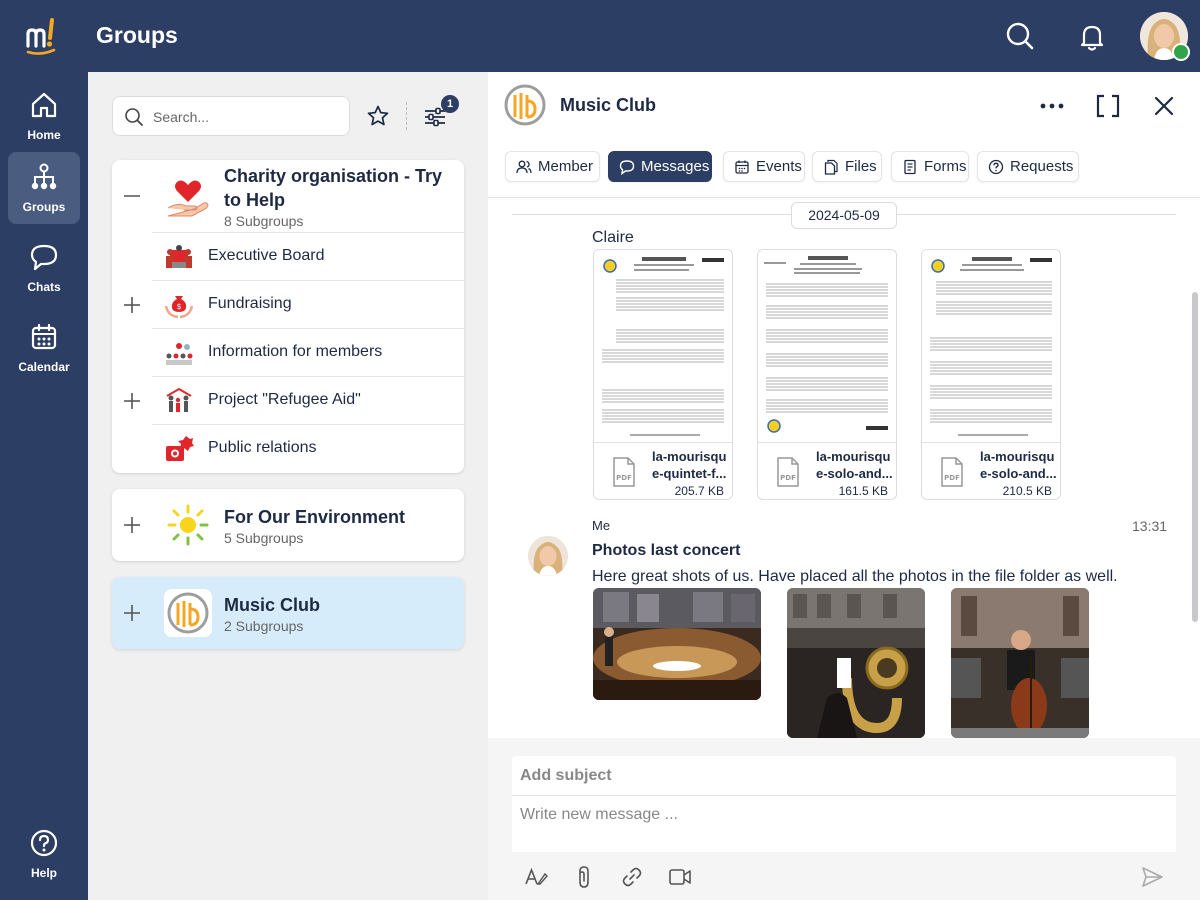 This screenshot has height=900, width=1200. I want to click on filter-count-badge: 1, so click(450, 104).